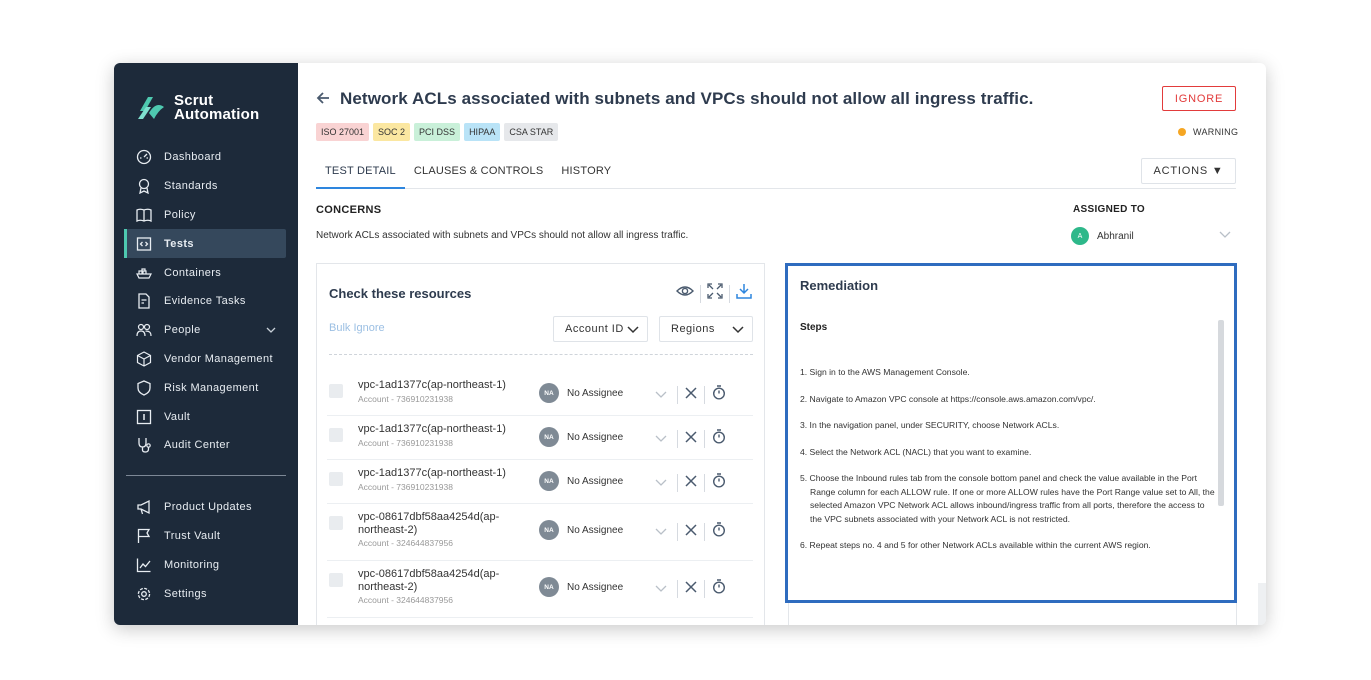 The height and width of the screenshot is (680, 1371). Describe the element at coordinates (144, 215) in the screenshot. I see `book-icon` at that location.